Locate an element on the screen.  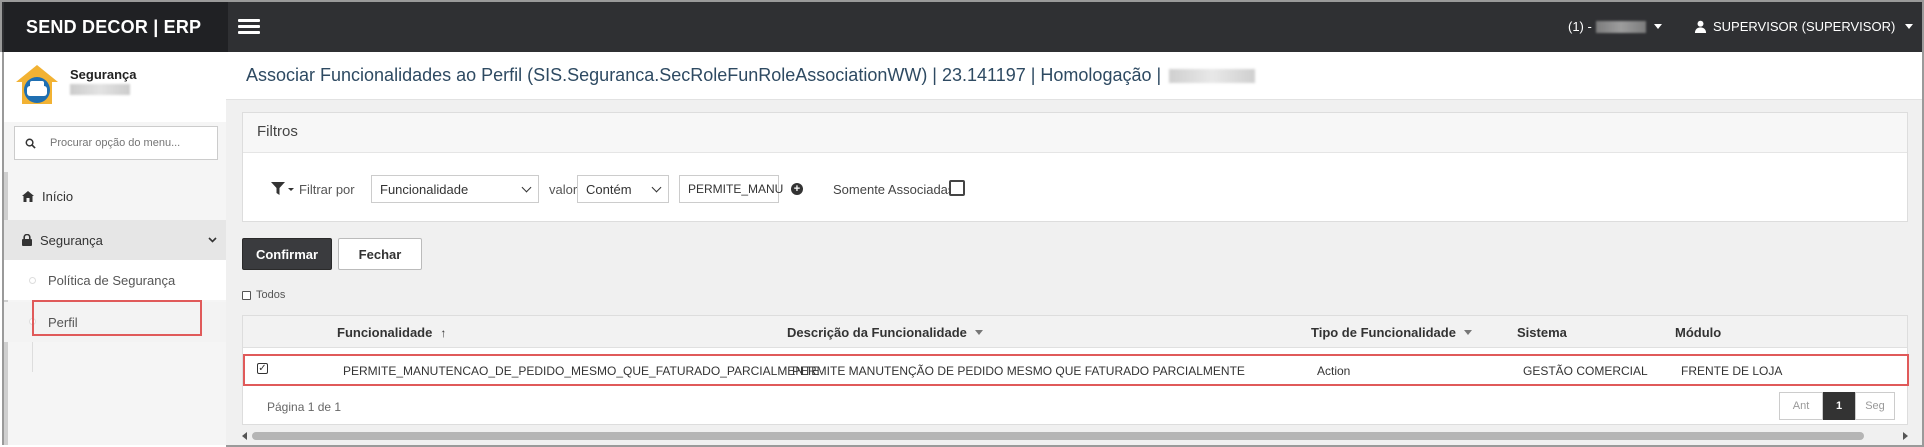
column-header-tipo: Tipo de Funcionalidade is located at coordinates (1391, 332).